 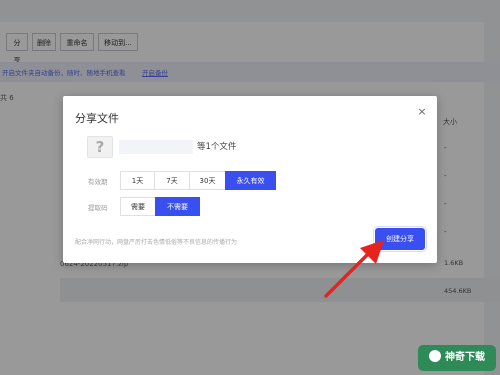 I want to click on validity-option-1day: 1天, so click(x=137, y=180).